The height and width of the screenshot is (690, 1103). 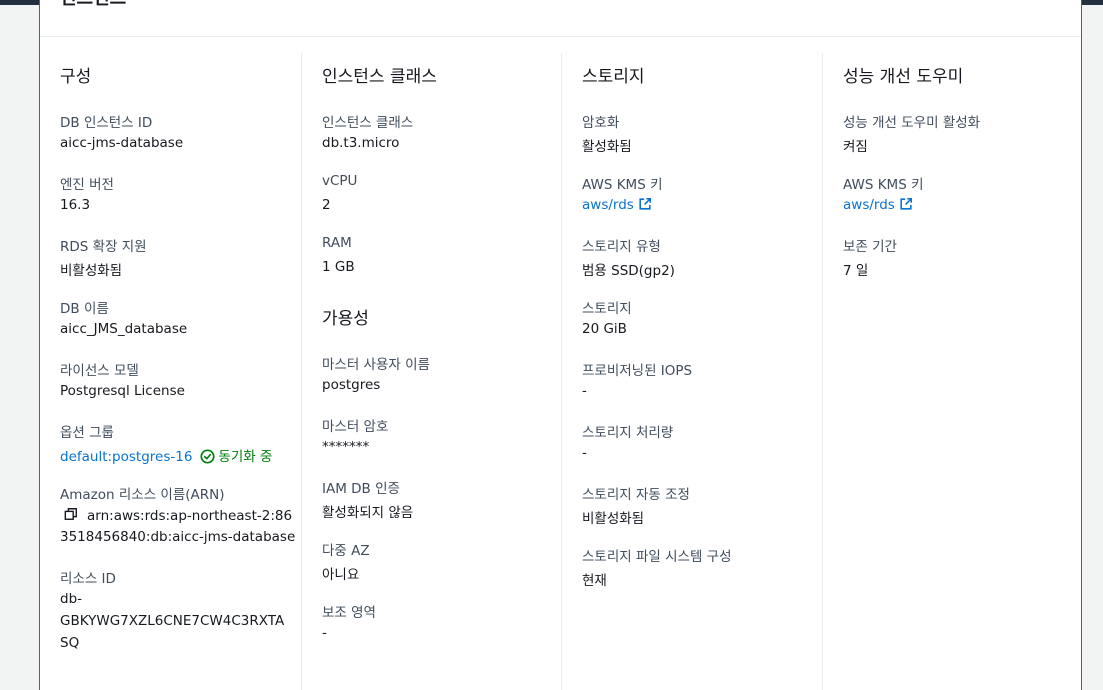 What do you see at coordinates (637, 371) in the screenshot?
I see `provisioned-iops-label: 프로비저닝된 IOPS` at bounding box center [637, 371].